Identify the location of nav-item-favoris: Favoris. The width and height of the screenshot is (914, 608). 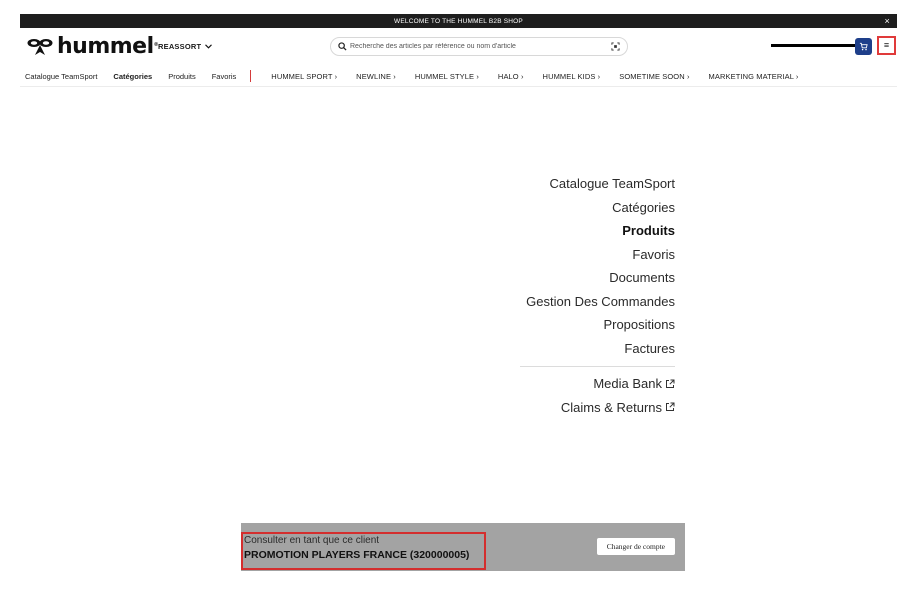
(224, 76).